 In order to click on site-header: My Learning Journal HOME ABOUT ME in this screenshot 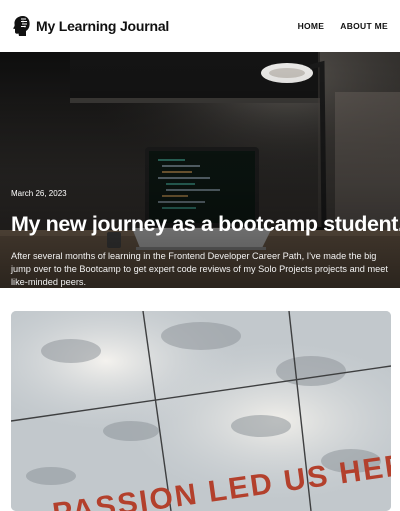, I will do `click(200, 26)`.